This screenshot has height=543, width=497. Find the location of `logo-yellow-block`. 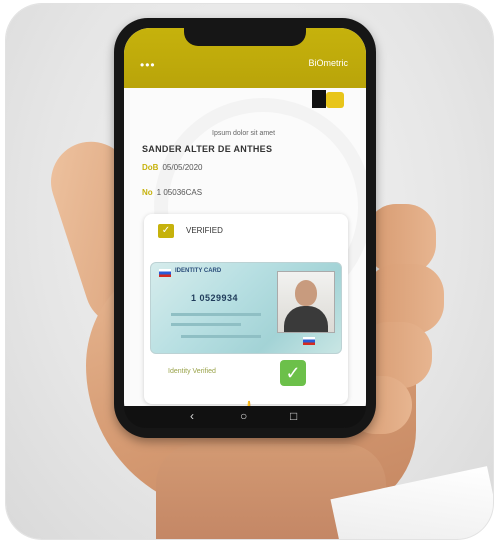

logo-yellow-block is located at coordinates (335, 100).